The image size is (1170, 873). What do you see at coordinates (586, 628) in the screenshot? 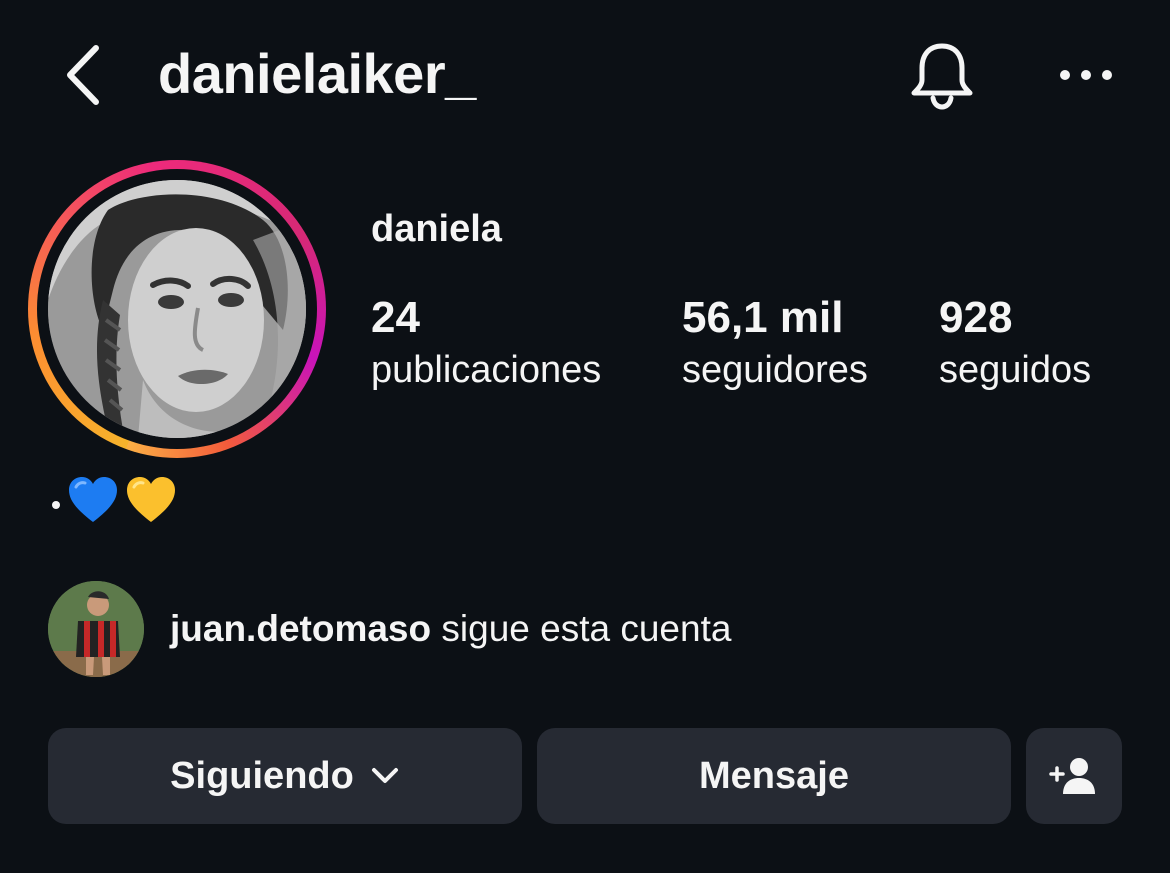
I see `followed-by-suffix: sigue esta cuenta` at bounding box center [586, 628].